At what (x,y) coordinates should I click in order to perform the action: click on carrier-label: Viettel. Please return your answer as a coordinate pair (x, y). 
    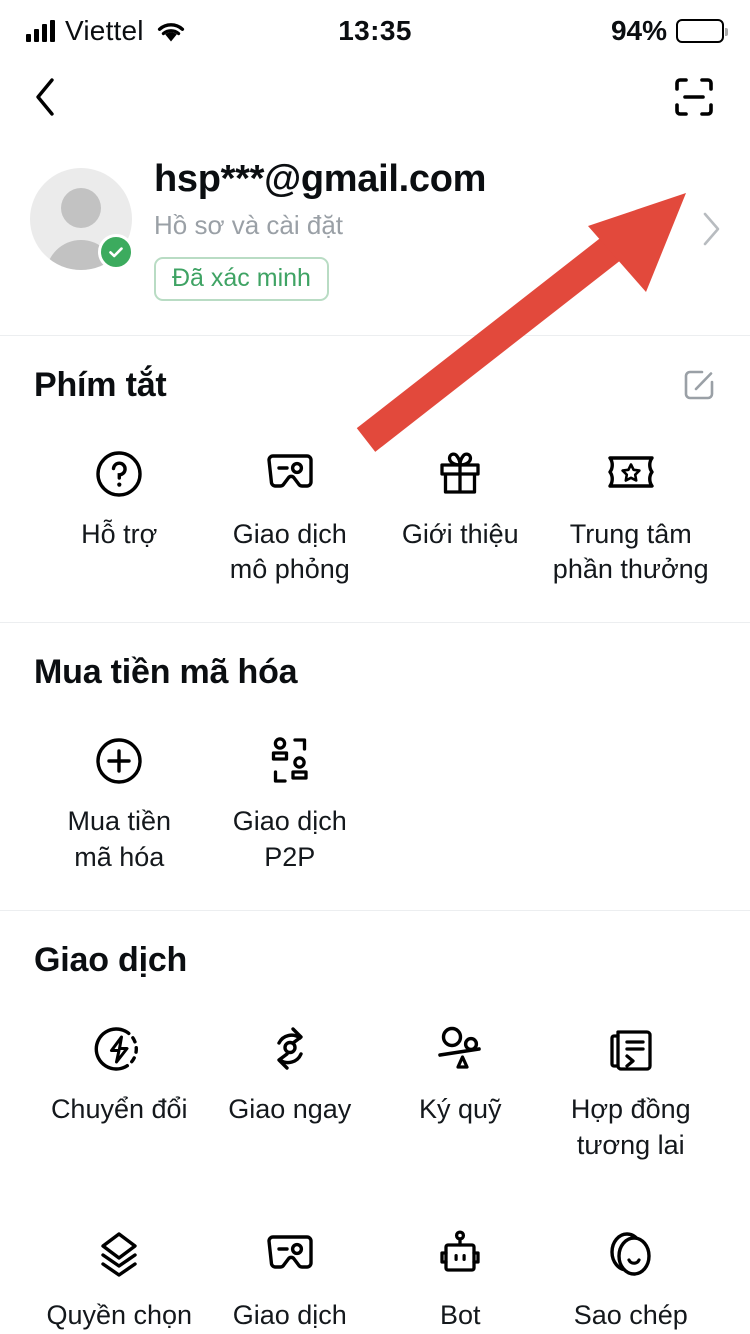
    Looking at the image, I should click on (104, 30).